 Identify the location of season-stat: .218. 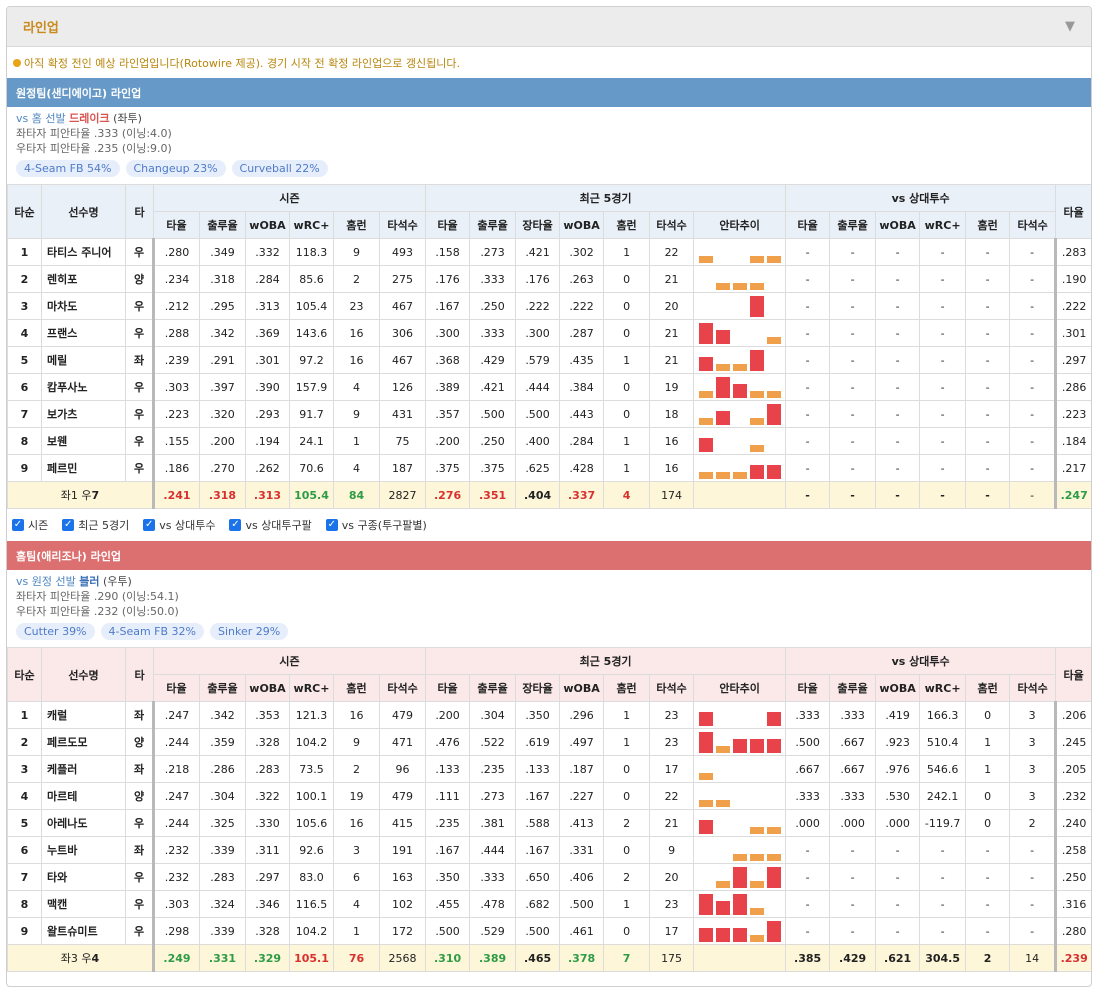
(176, 769).